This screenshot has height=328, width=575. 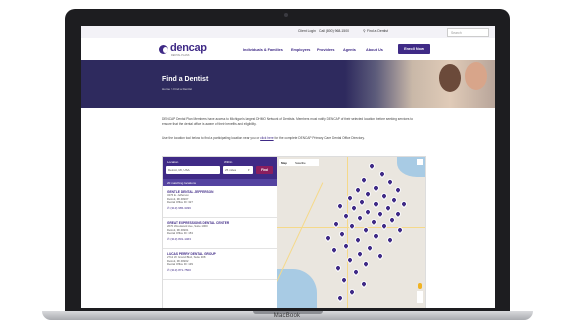 What do you see at coordinates (420, 286) in the screenshot?
I see `street-view-icon` at bounding box center [420, 286].